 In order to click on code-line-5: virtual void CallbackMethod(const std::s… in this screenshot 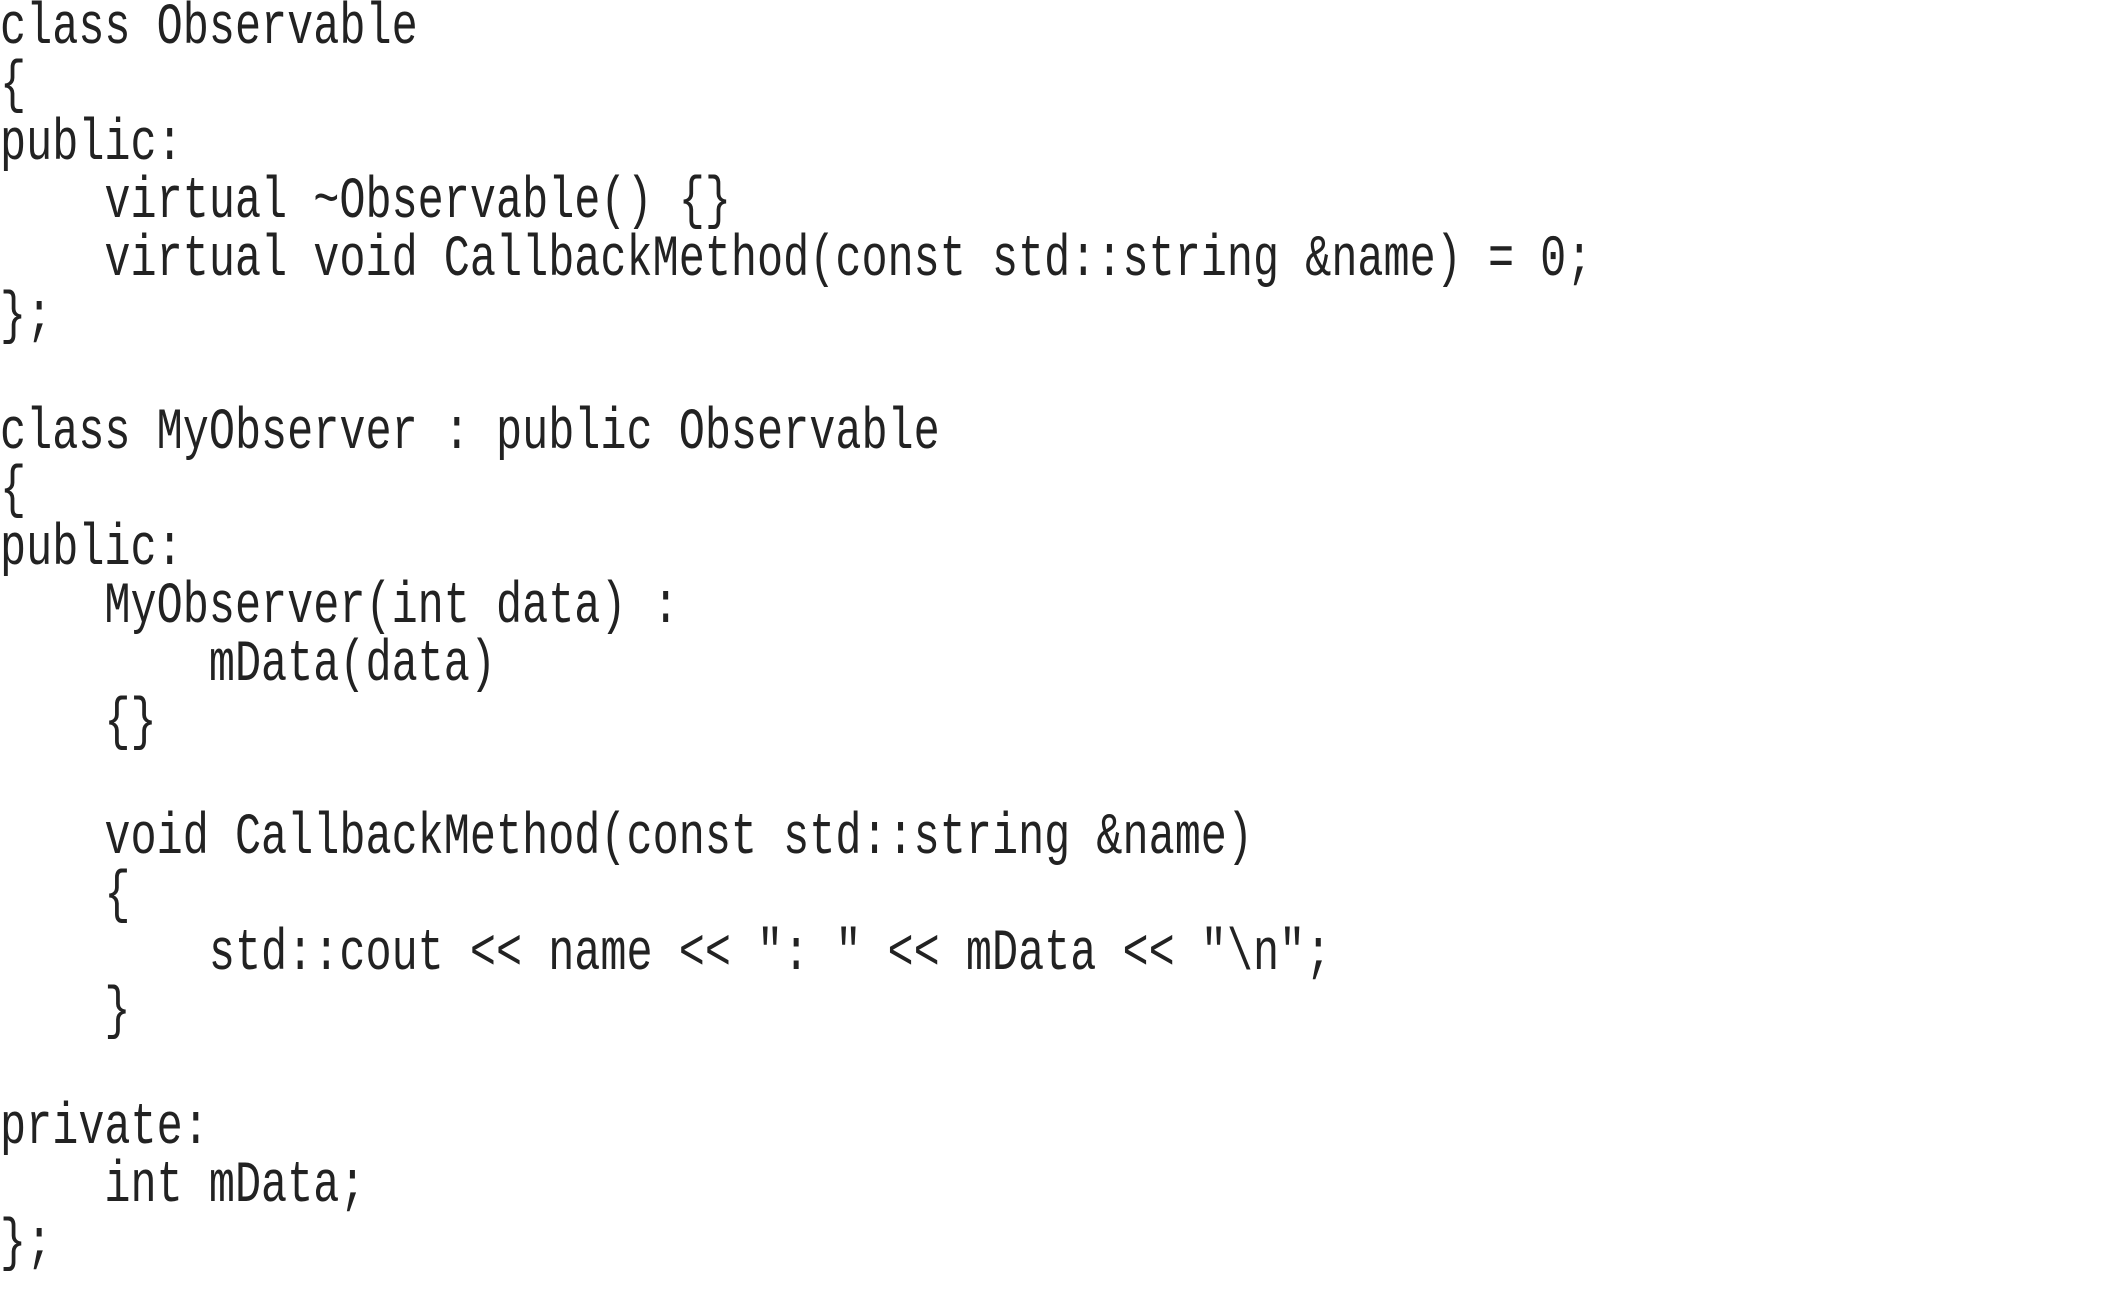, I will do `click(796, 260)`.